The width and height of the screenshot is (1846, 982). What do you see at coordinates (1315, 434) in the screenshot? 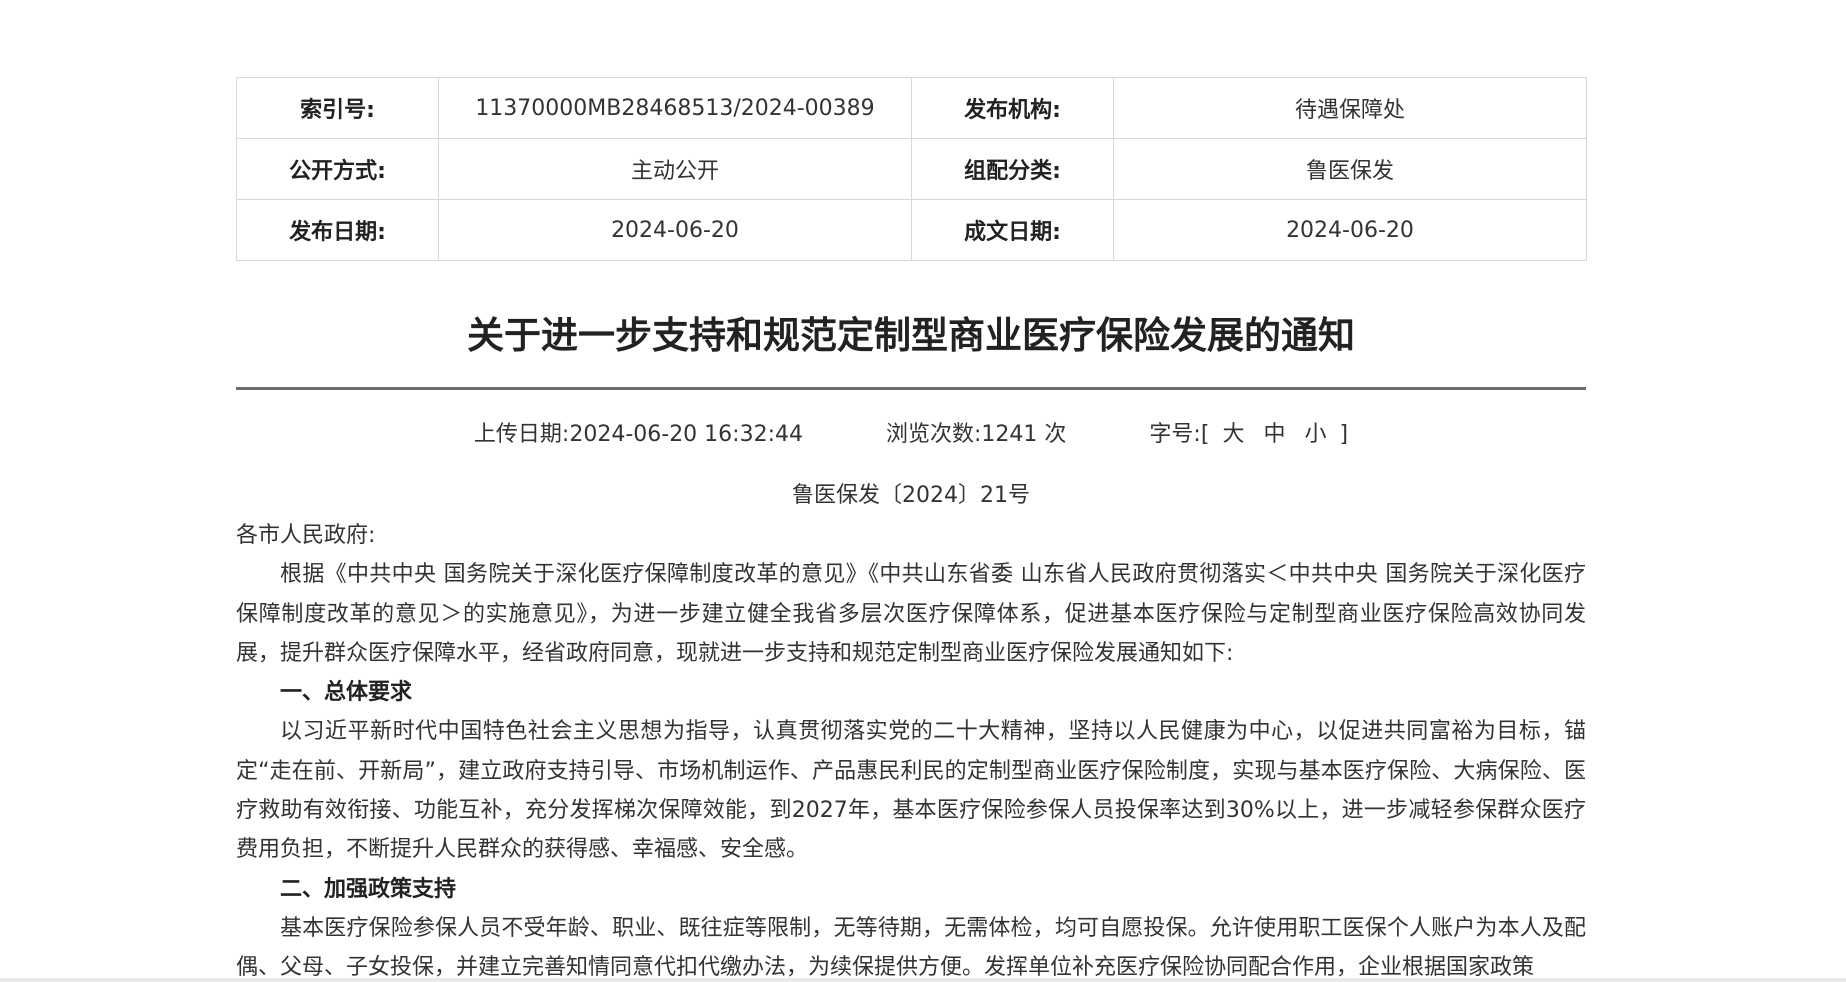
I see `font-size-small-link: 小` at bounding box center [1315, 434].